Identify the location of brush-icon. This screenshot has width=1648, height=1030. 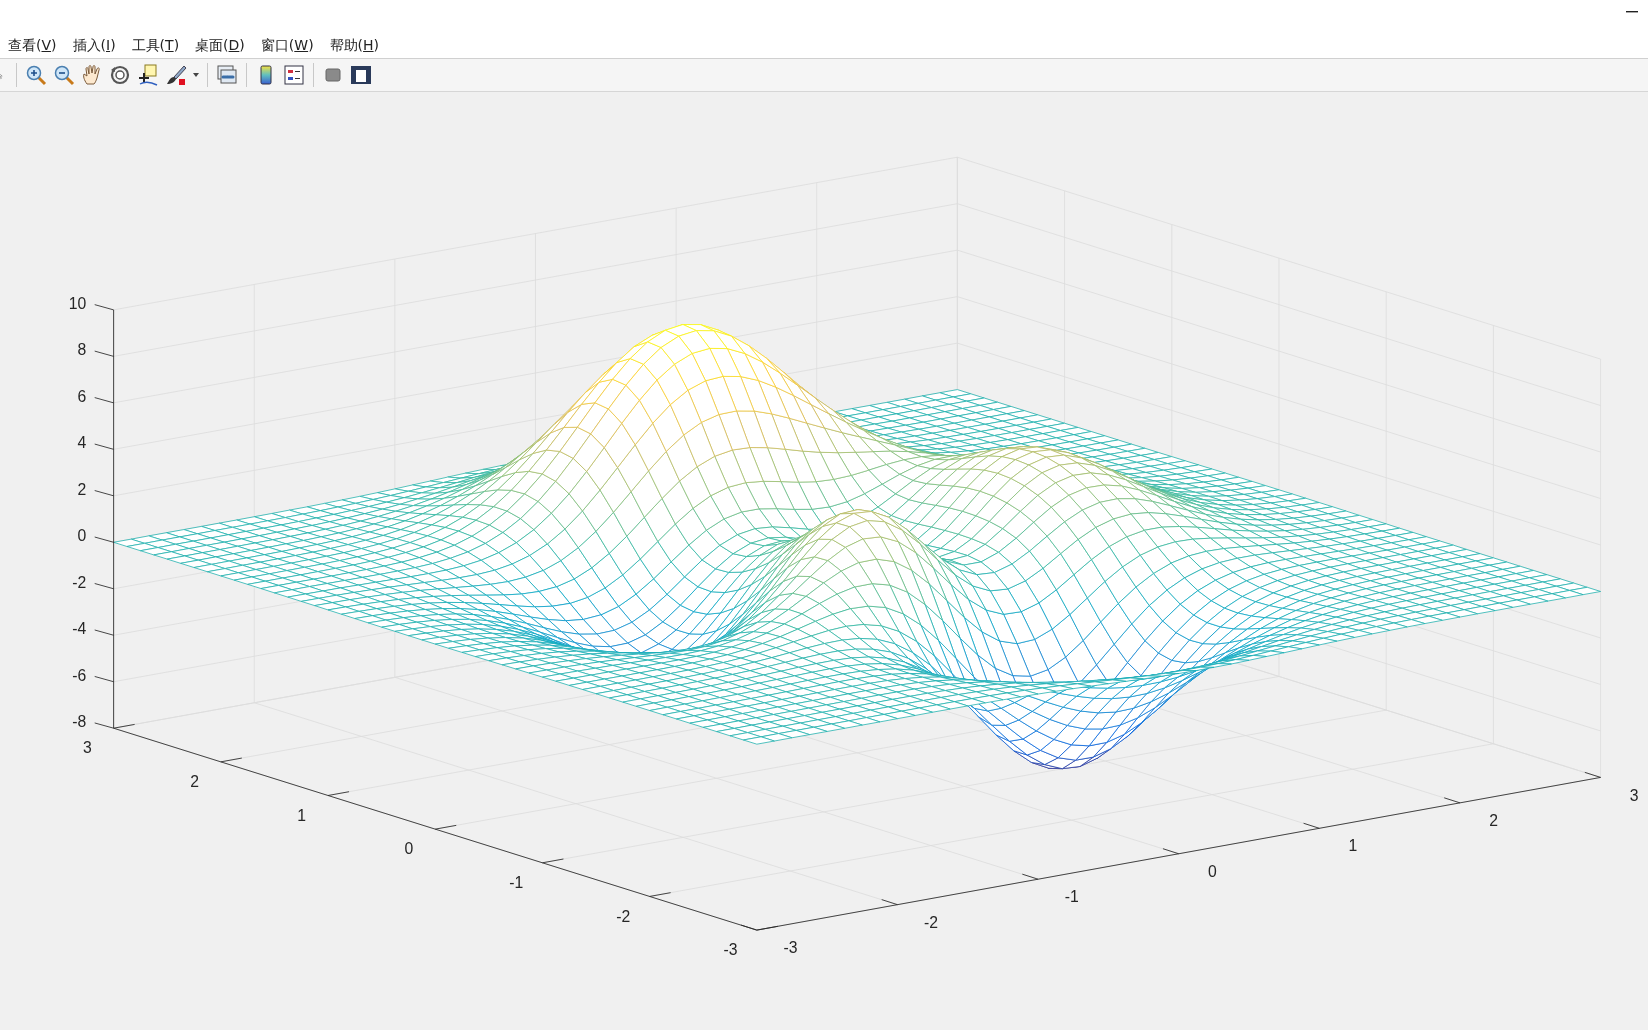
(176, 75).